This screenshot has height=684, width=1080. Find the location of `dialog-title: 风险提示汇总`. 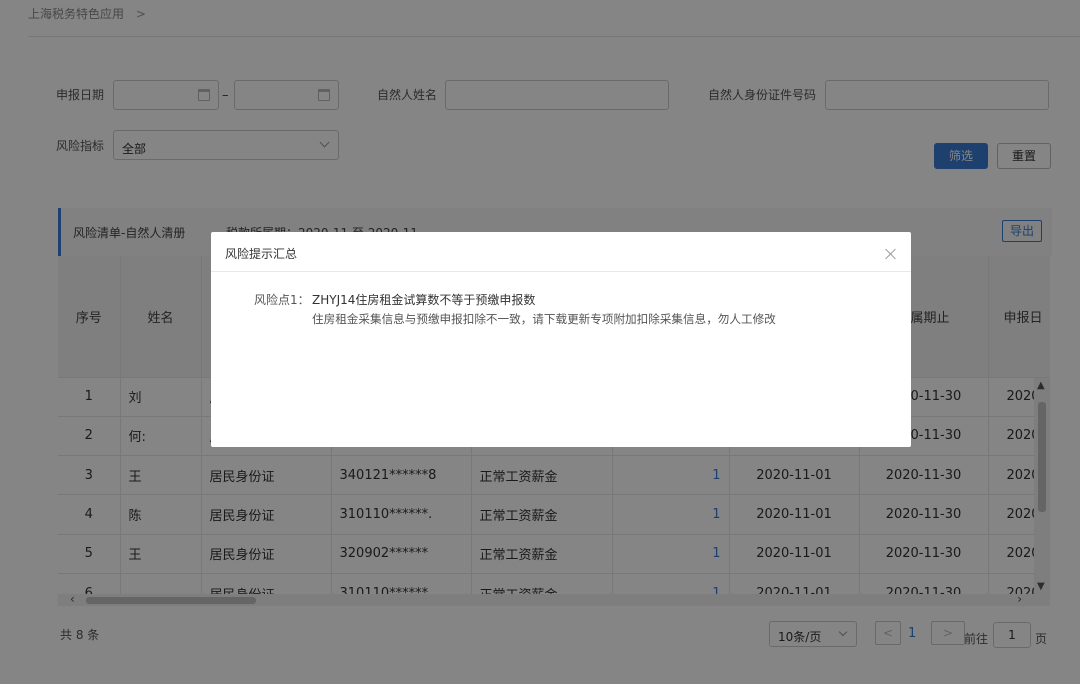

dialog-title: 风险提示汇总 is located at coordinates (261, 254).